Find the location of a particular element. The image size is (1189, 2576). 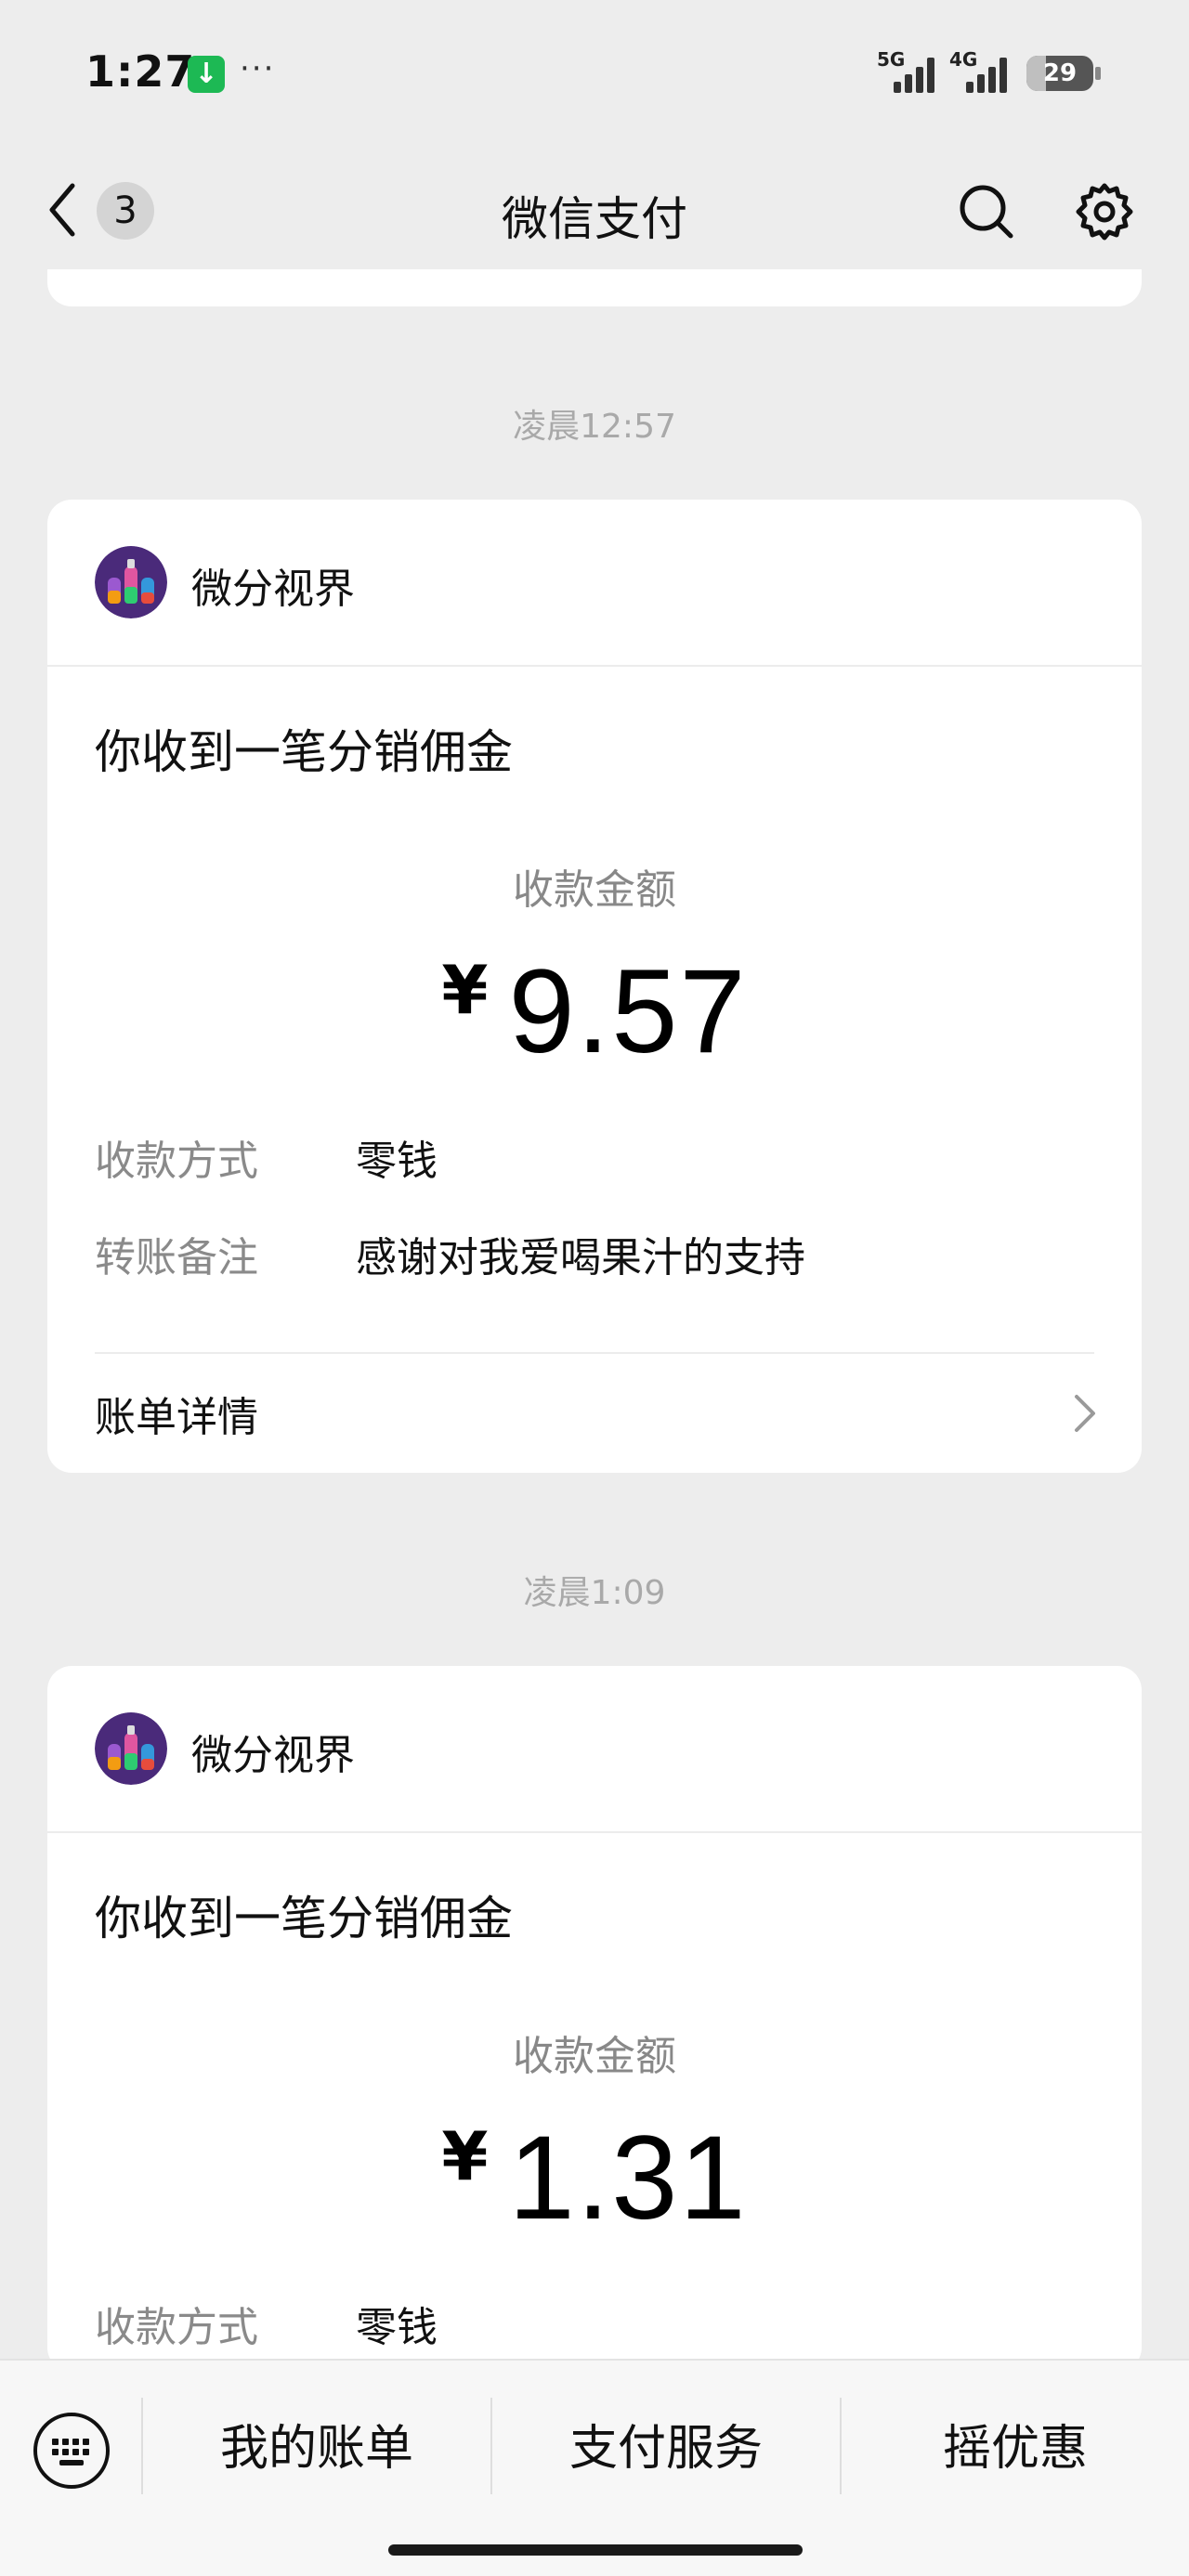

gear-icon is located at coordinates (1104, 212).